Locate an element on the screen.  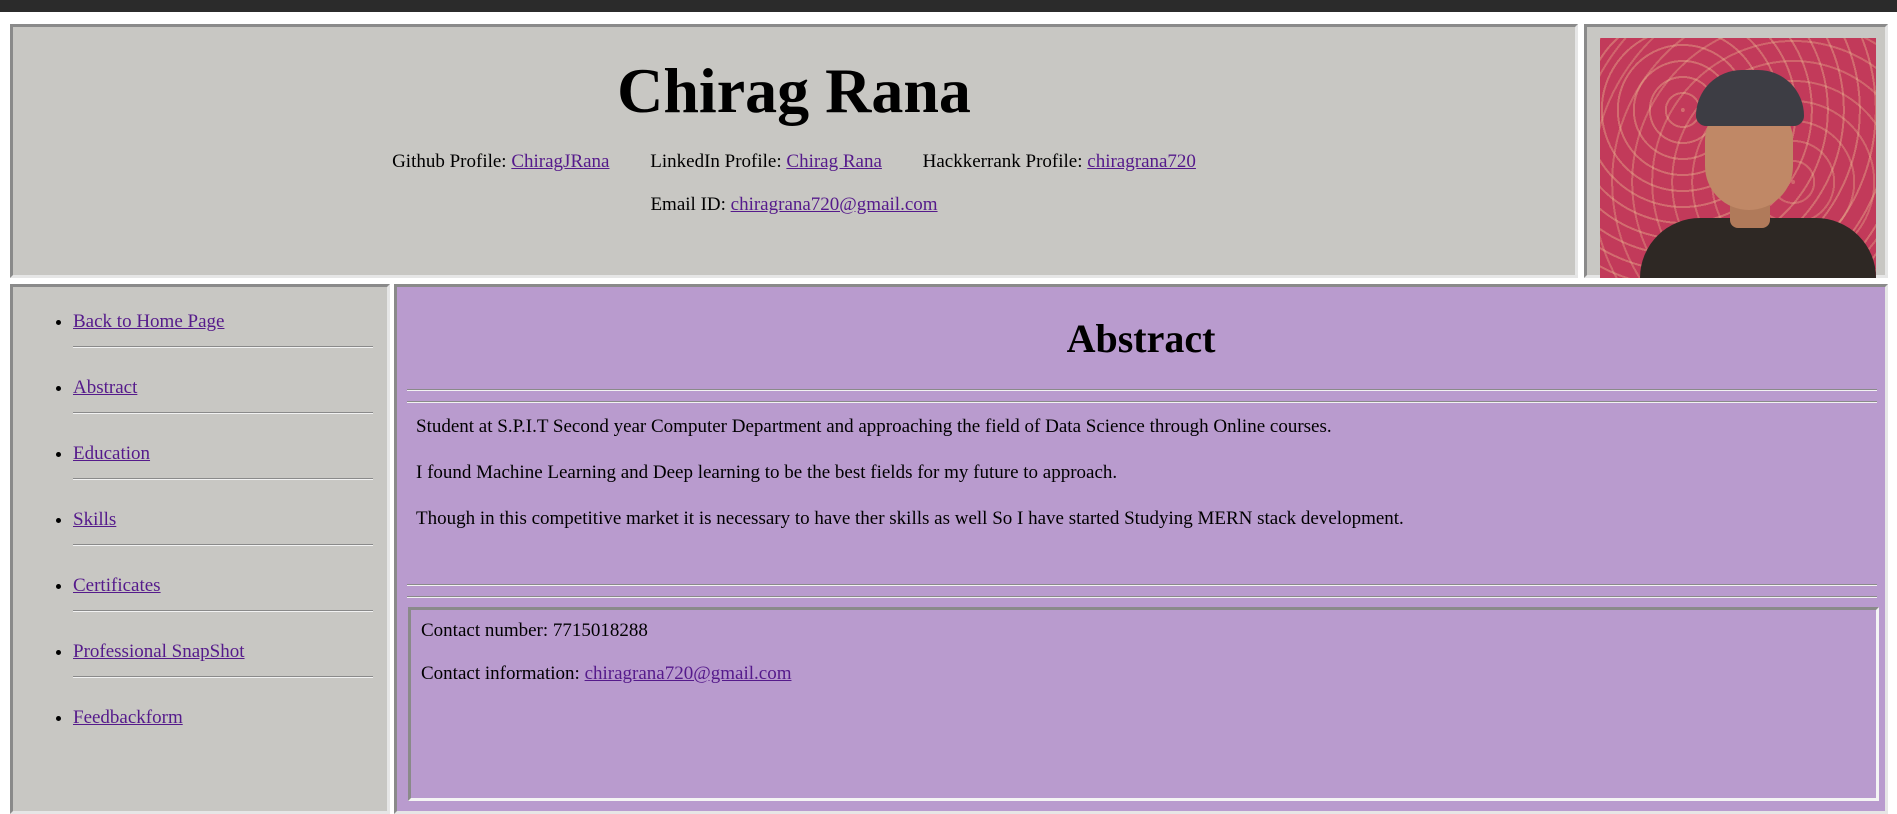
page-title: Chirag Rana is located at coordinates (794, 90).